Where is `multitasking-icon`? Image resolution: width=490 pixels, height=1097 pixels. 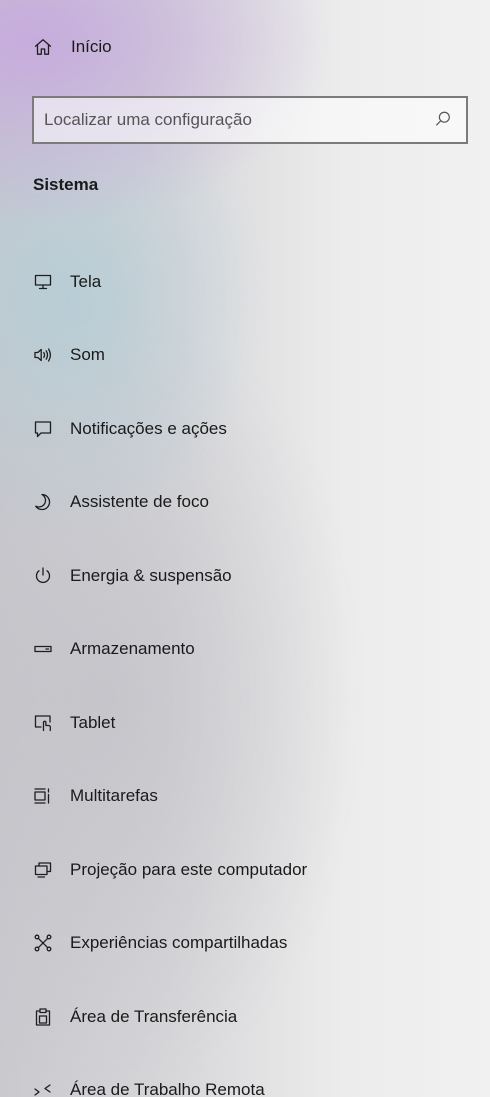
multitasking-icon is located at coordinates (43, 796).